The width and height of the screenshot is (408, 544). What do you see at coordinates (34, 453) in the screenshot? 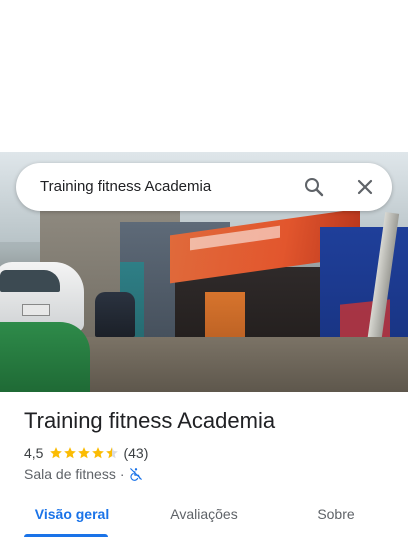
I see `rating-value: 4,5` at bounding box center [34, 453].